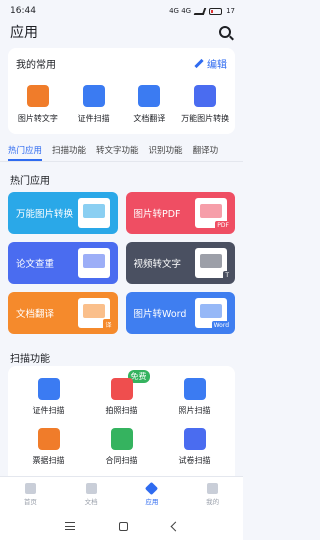  Describe the element at coordinates (48, 439) in the screenshot. I see `receipt-scan-icon` at that location.